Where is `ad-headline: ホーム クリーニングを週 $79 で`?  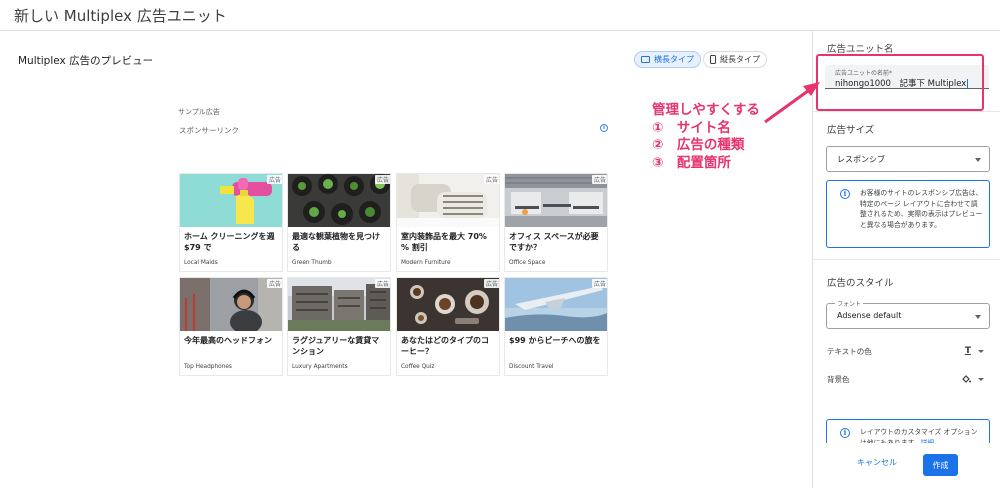
ad-headline: ホーム クリーニングを週 $79 で is located at coordinates (229, 242).